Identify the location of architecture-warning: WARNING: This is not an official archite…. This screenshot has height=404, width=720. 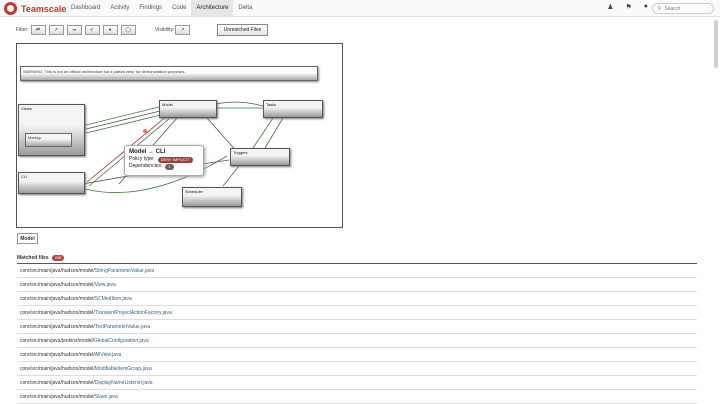
(169, 73).